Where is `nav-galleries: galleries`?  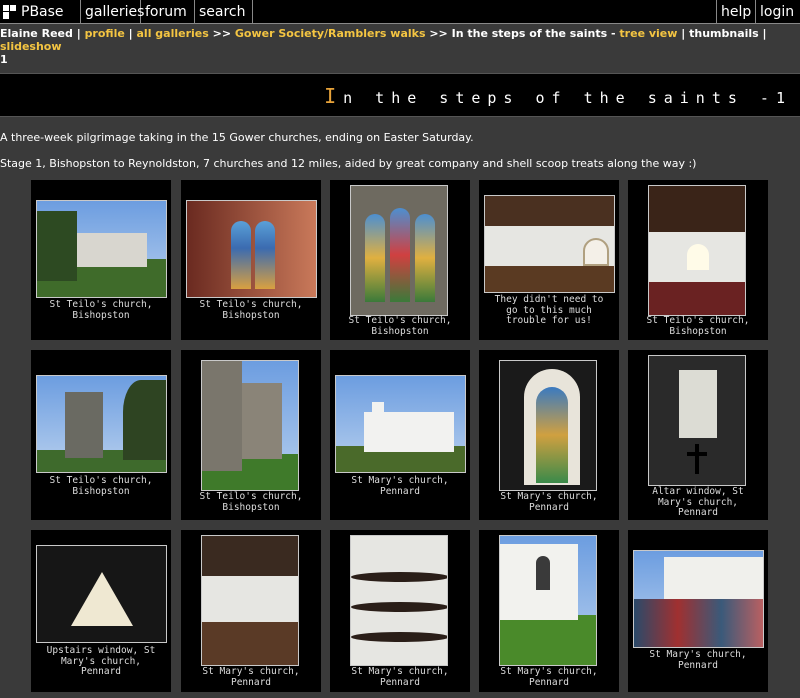
nav-galleries: galleries is located at coordinates (112, 12).